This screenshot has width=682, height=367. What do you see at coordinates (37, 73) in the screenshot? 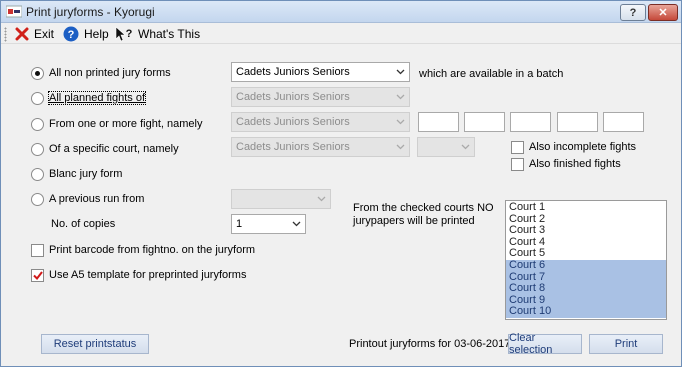
I see `radio-all-non-printed` at bounding box center [37, 73].